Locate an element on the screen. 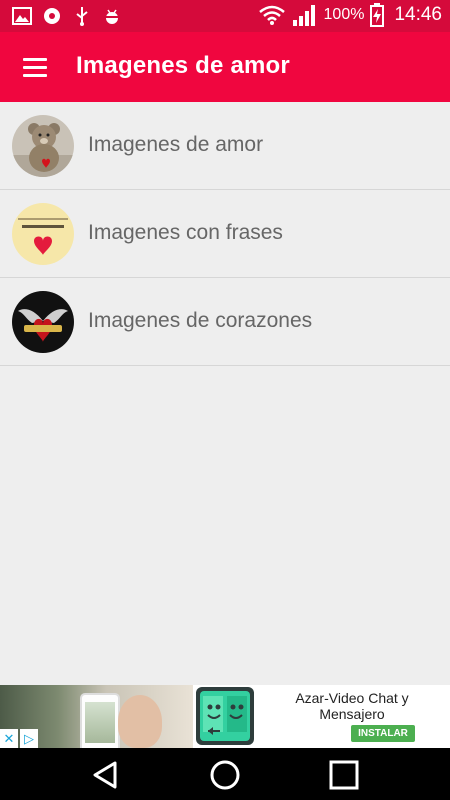  back-icon is located at coordinates (105, 775).